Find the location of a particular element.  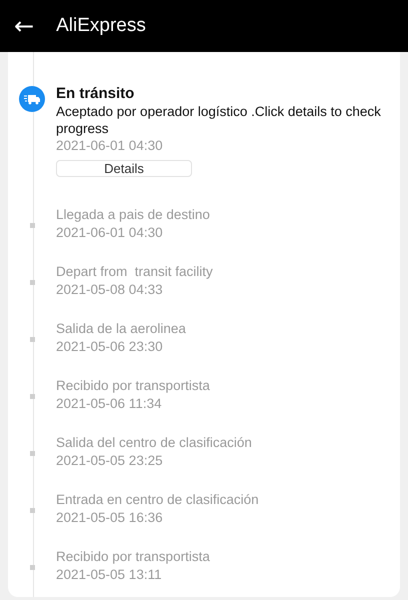

event-title: Salida de la aerolinea is located at coordinates (121, 329).